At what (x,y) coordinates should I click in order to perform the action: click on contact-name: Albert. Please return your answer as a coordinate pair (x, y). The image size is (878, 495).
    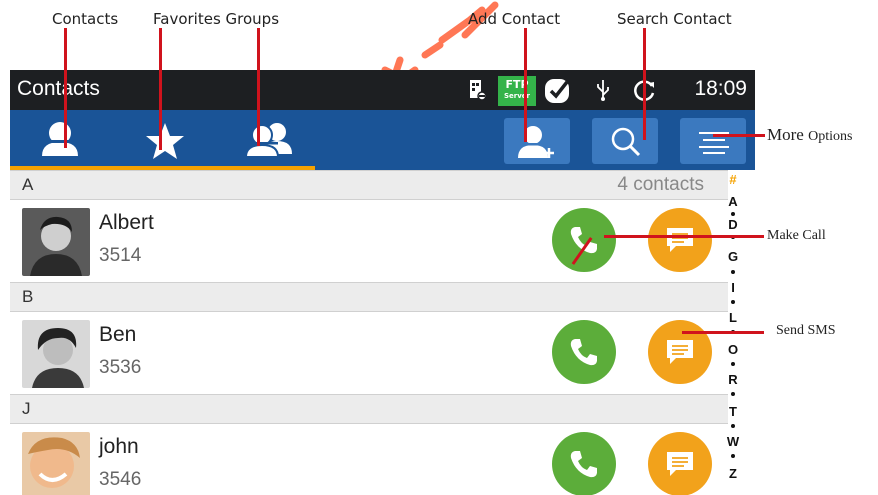
    Looking at the image, I should click on (126, 222).